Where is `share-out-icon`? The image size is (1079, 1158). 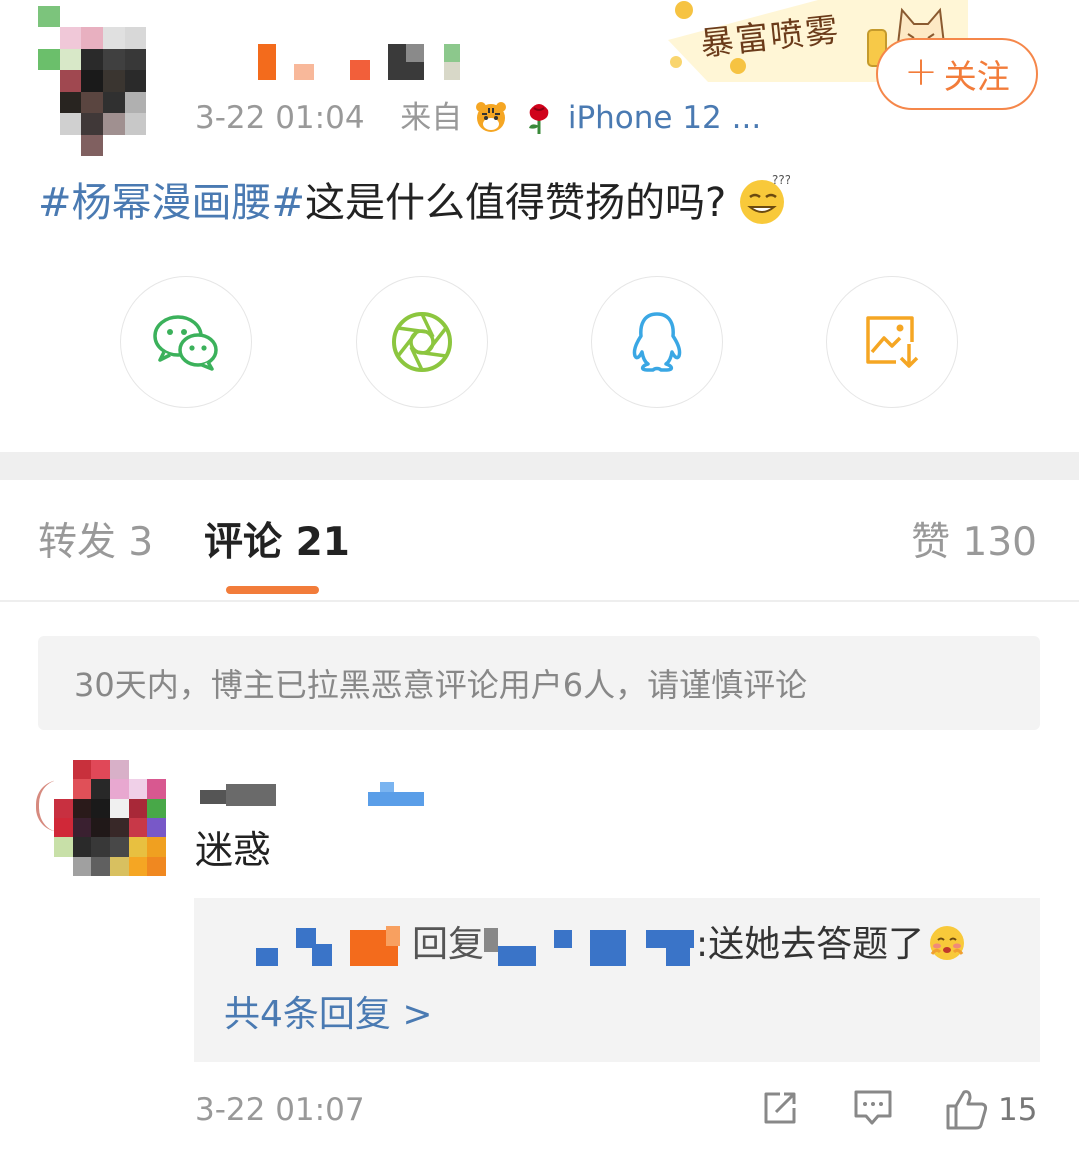 share-out-icon is located at coordinates (780, 1108).